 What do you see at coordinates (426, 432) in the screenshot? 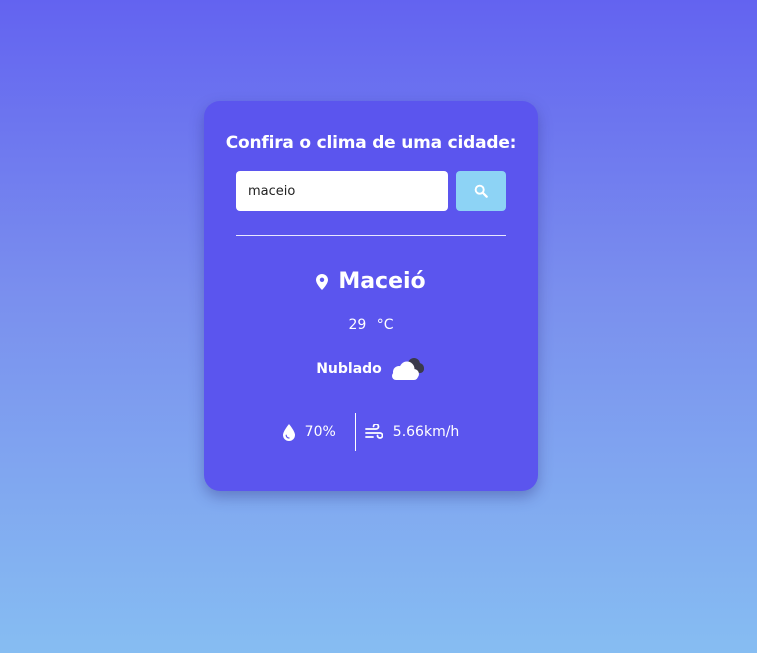
I see `wind-value: 5.66km/h` at bounding box center [426, 432].